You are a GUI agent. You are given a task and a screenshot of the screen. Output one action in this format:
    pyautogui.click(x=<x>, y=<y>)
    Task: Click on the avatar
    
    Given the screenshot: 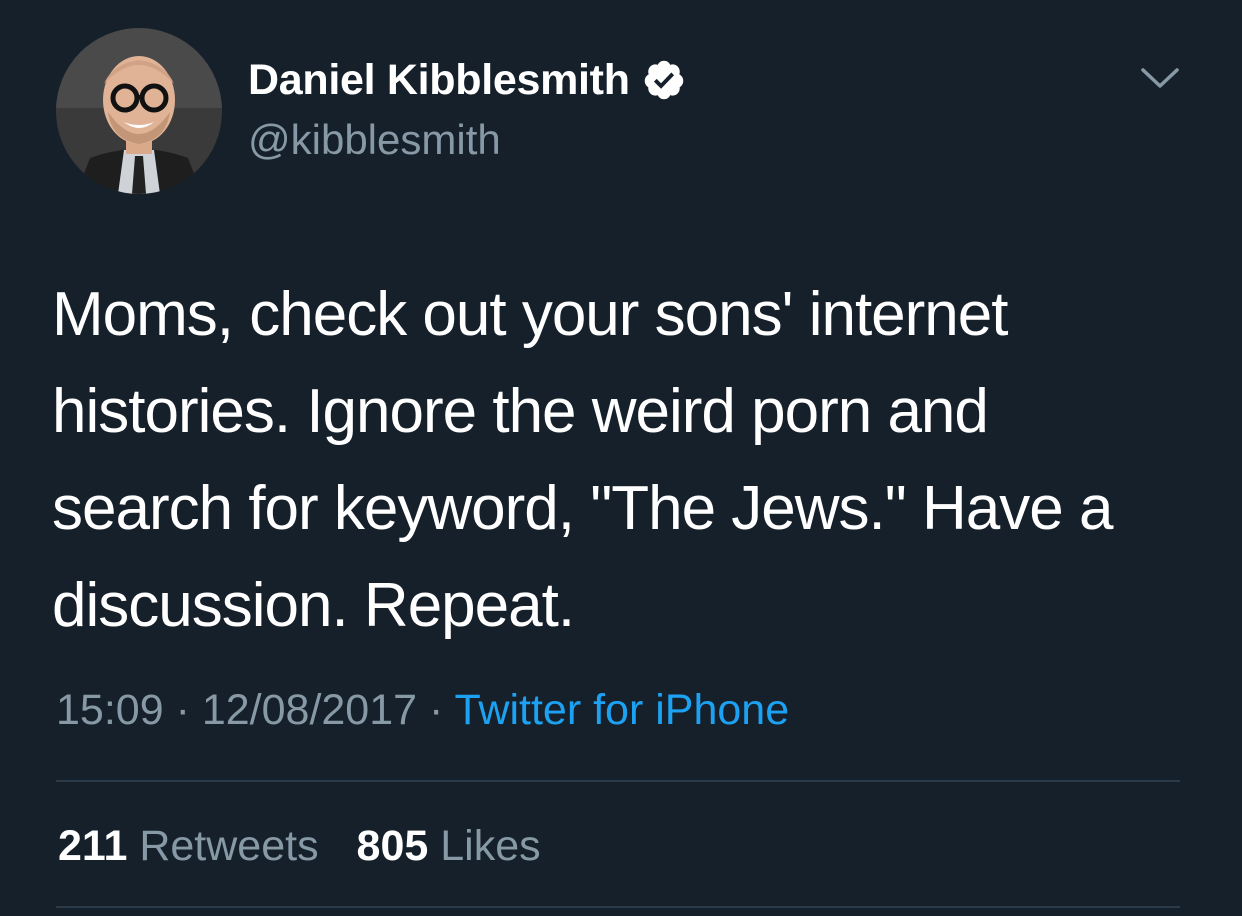 What is the action you would take?
    pyautogui.click(x=139, y=111)
    